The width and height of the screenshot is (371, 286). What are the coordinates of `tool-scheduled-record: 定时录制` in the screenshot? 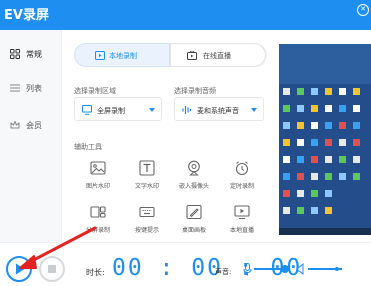 It's located at (242, 178).